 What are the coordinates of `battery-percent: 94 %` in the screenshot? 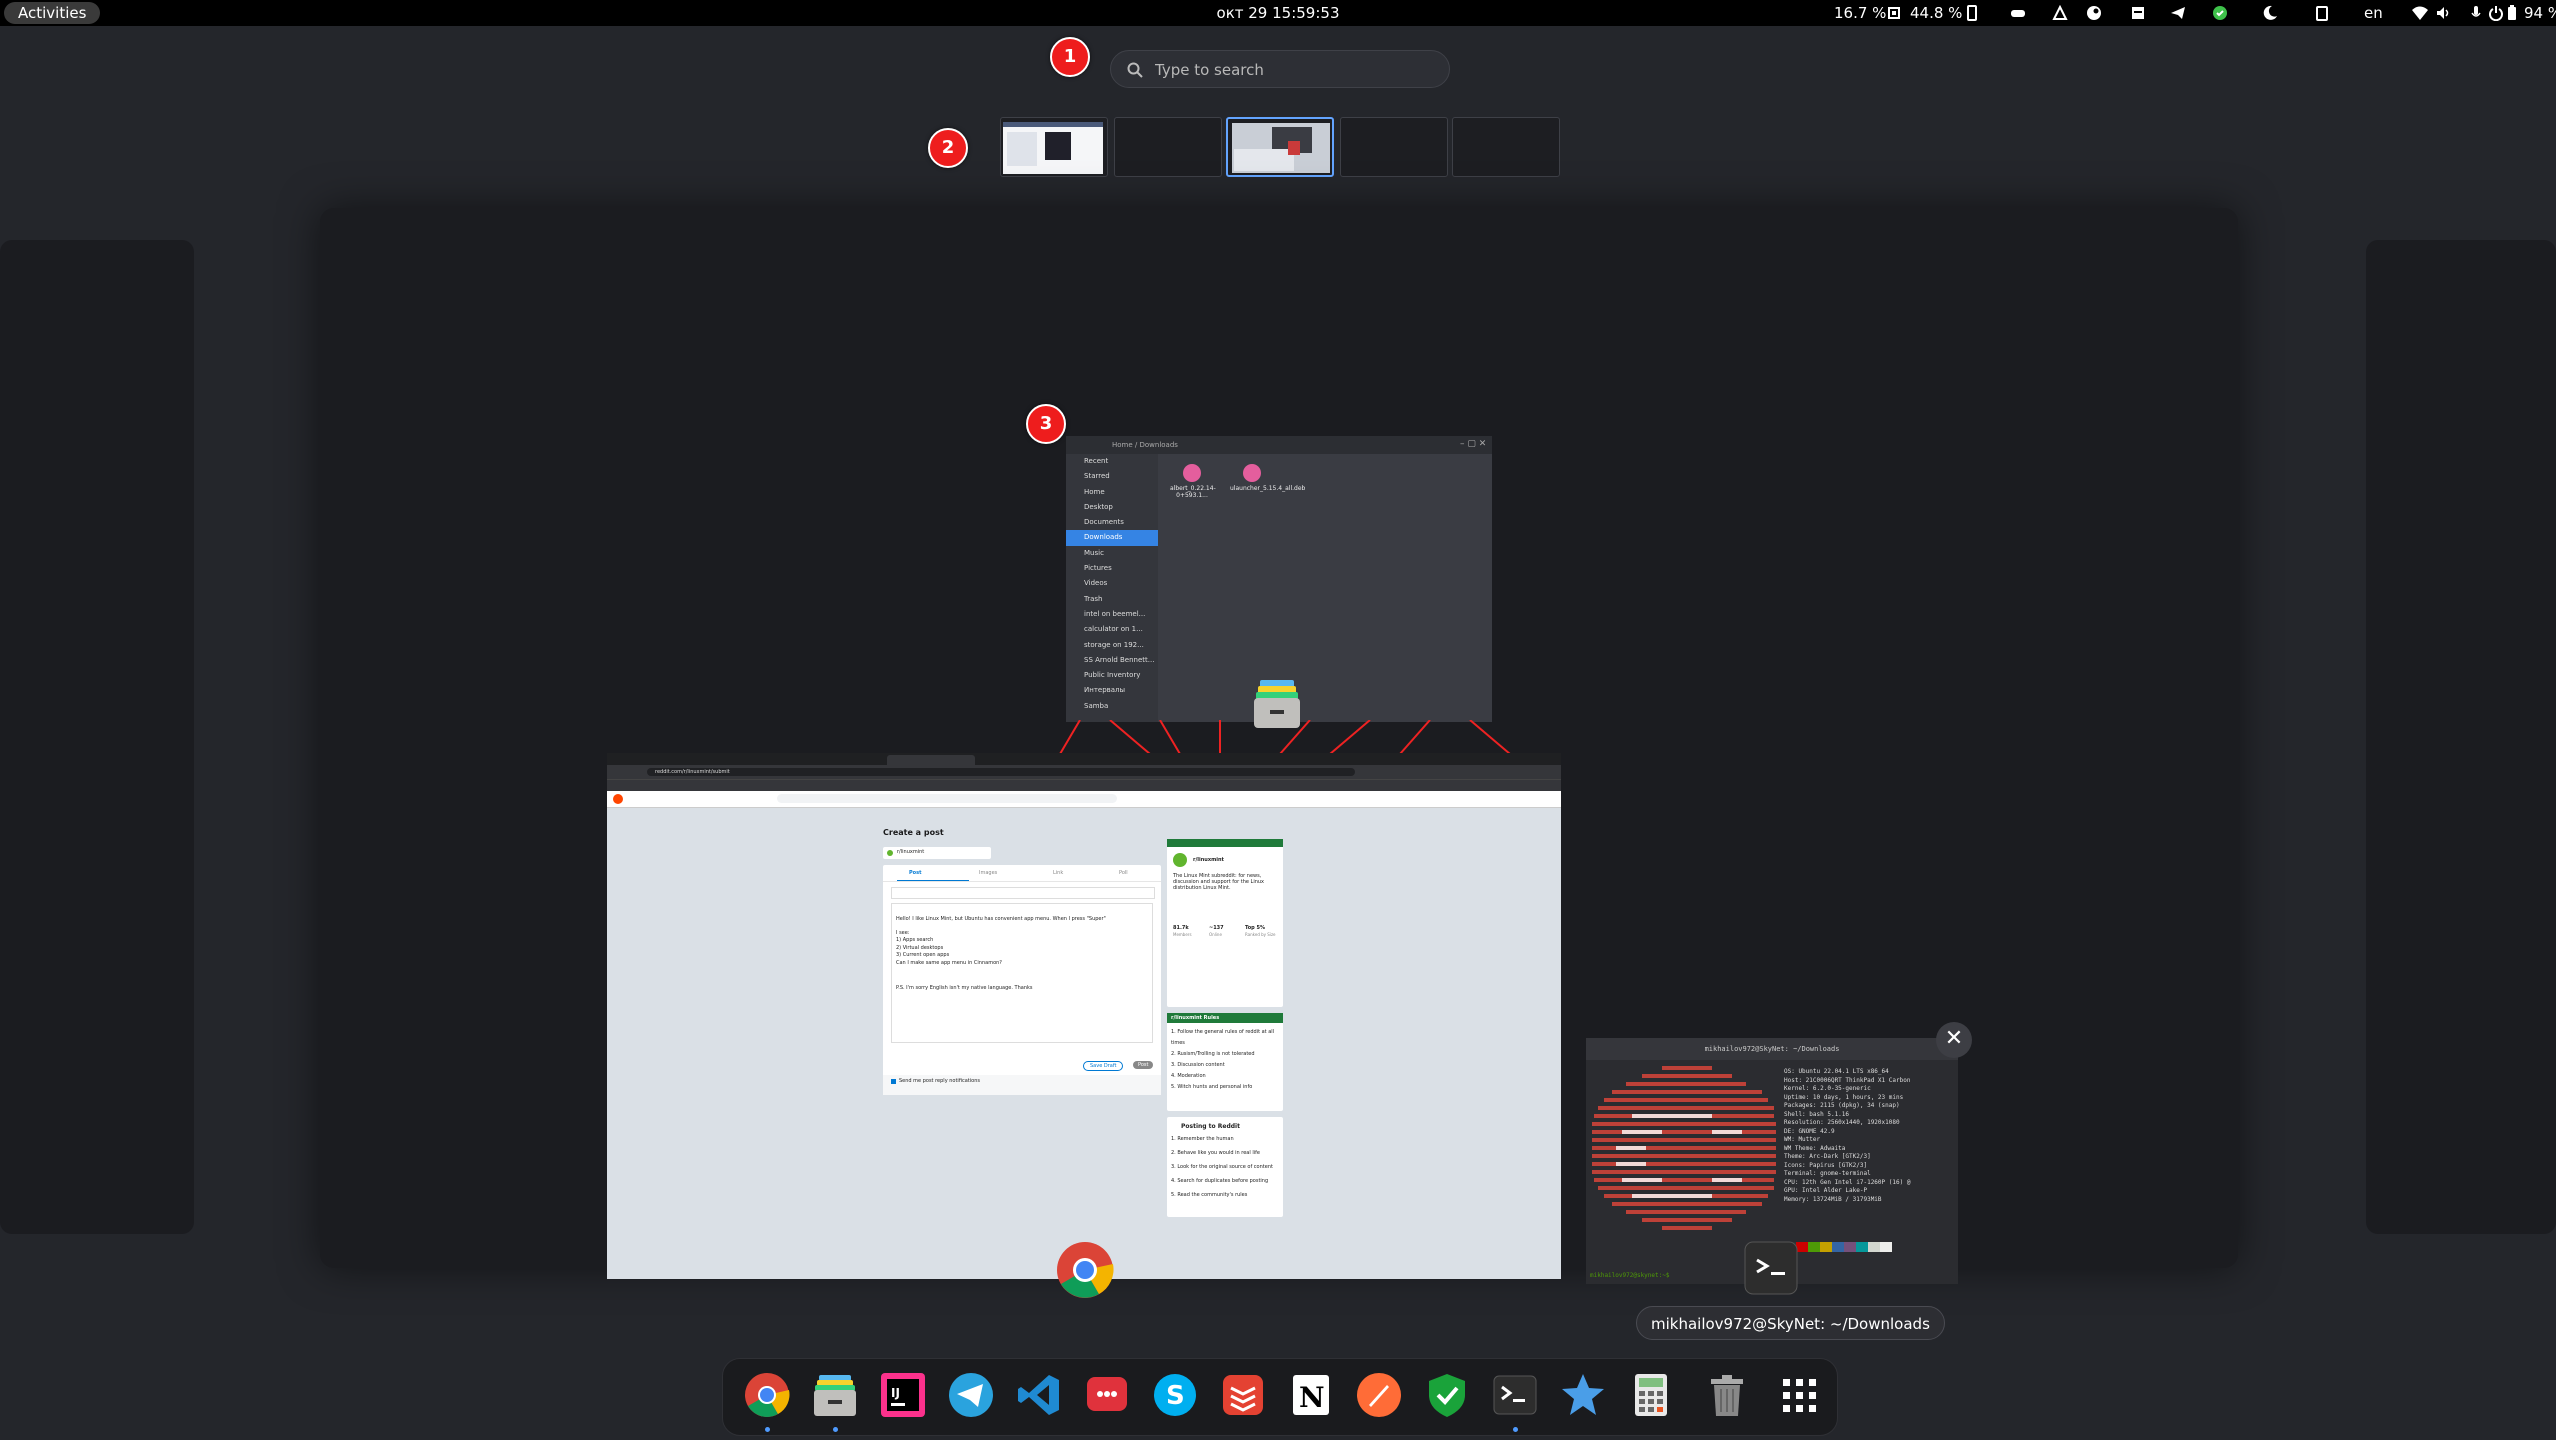 It's located at (2540, 13).